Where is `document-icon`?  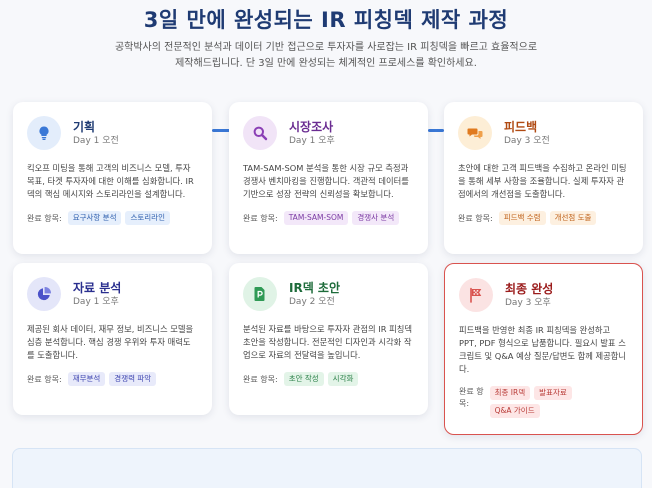 document-icon is located at coordinates (259, 294).